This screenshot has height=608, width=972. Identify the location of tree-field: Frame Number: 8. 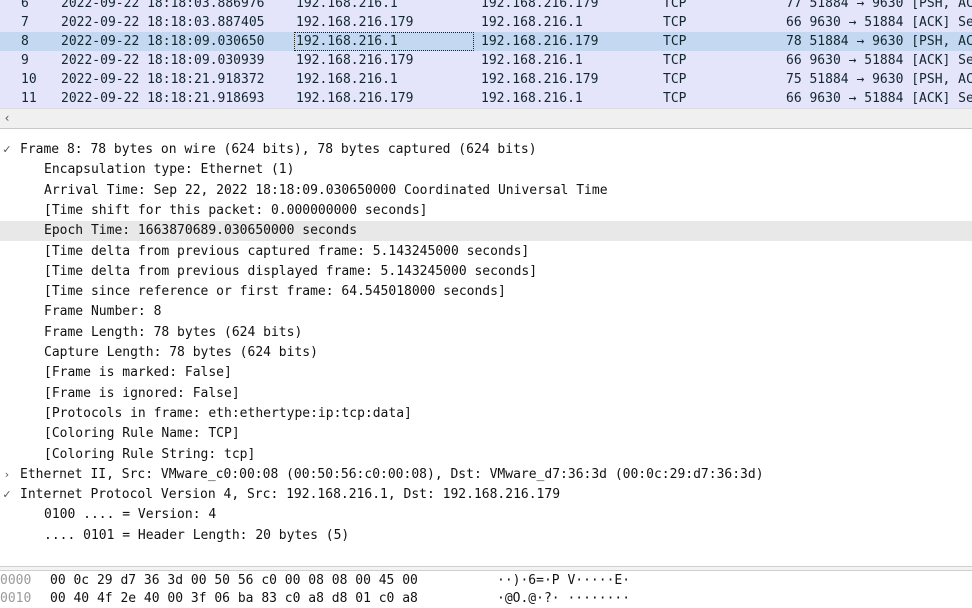
(486, 312).